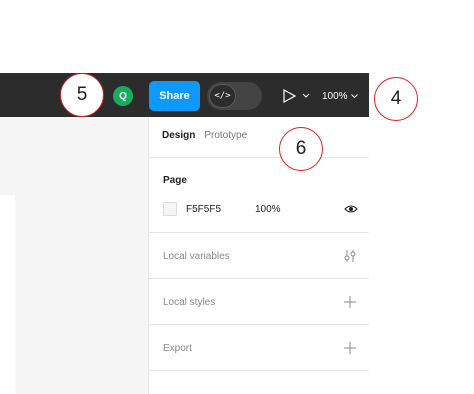 This screenshot has width=474, height=394. What do you see at coordinates (268, 209) in the screenshot?
I see `page-fill-opacity: 100%` at bounding box center [268, 209].